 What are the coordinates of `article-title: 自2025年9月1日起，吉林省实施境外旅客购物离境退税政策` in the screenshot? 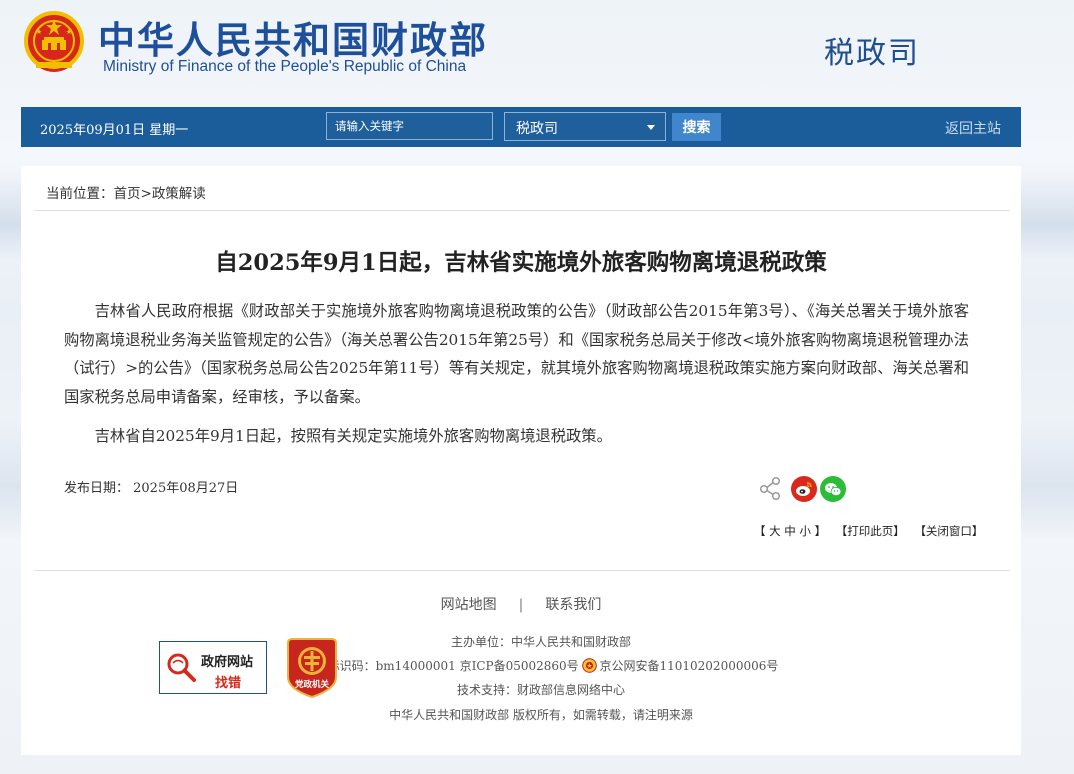 It's located at (521, 263).